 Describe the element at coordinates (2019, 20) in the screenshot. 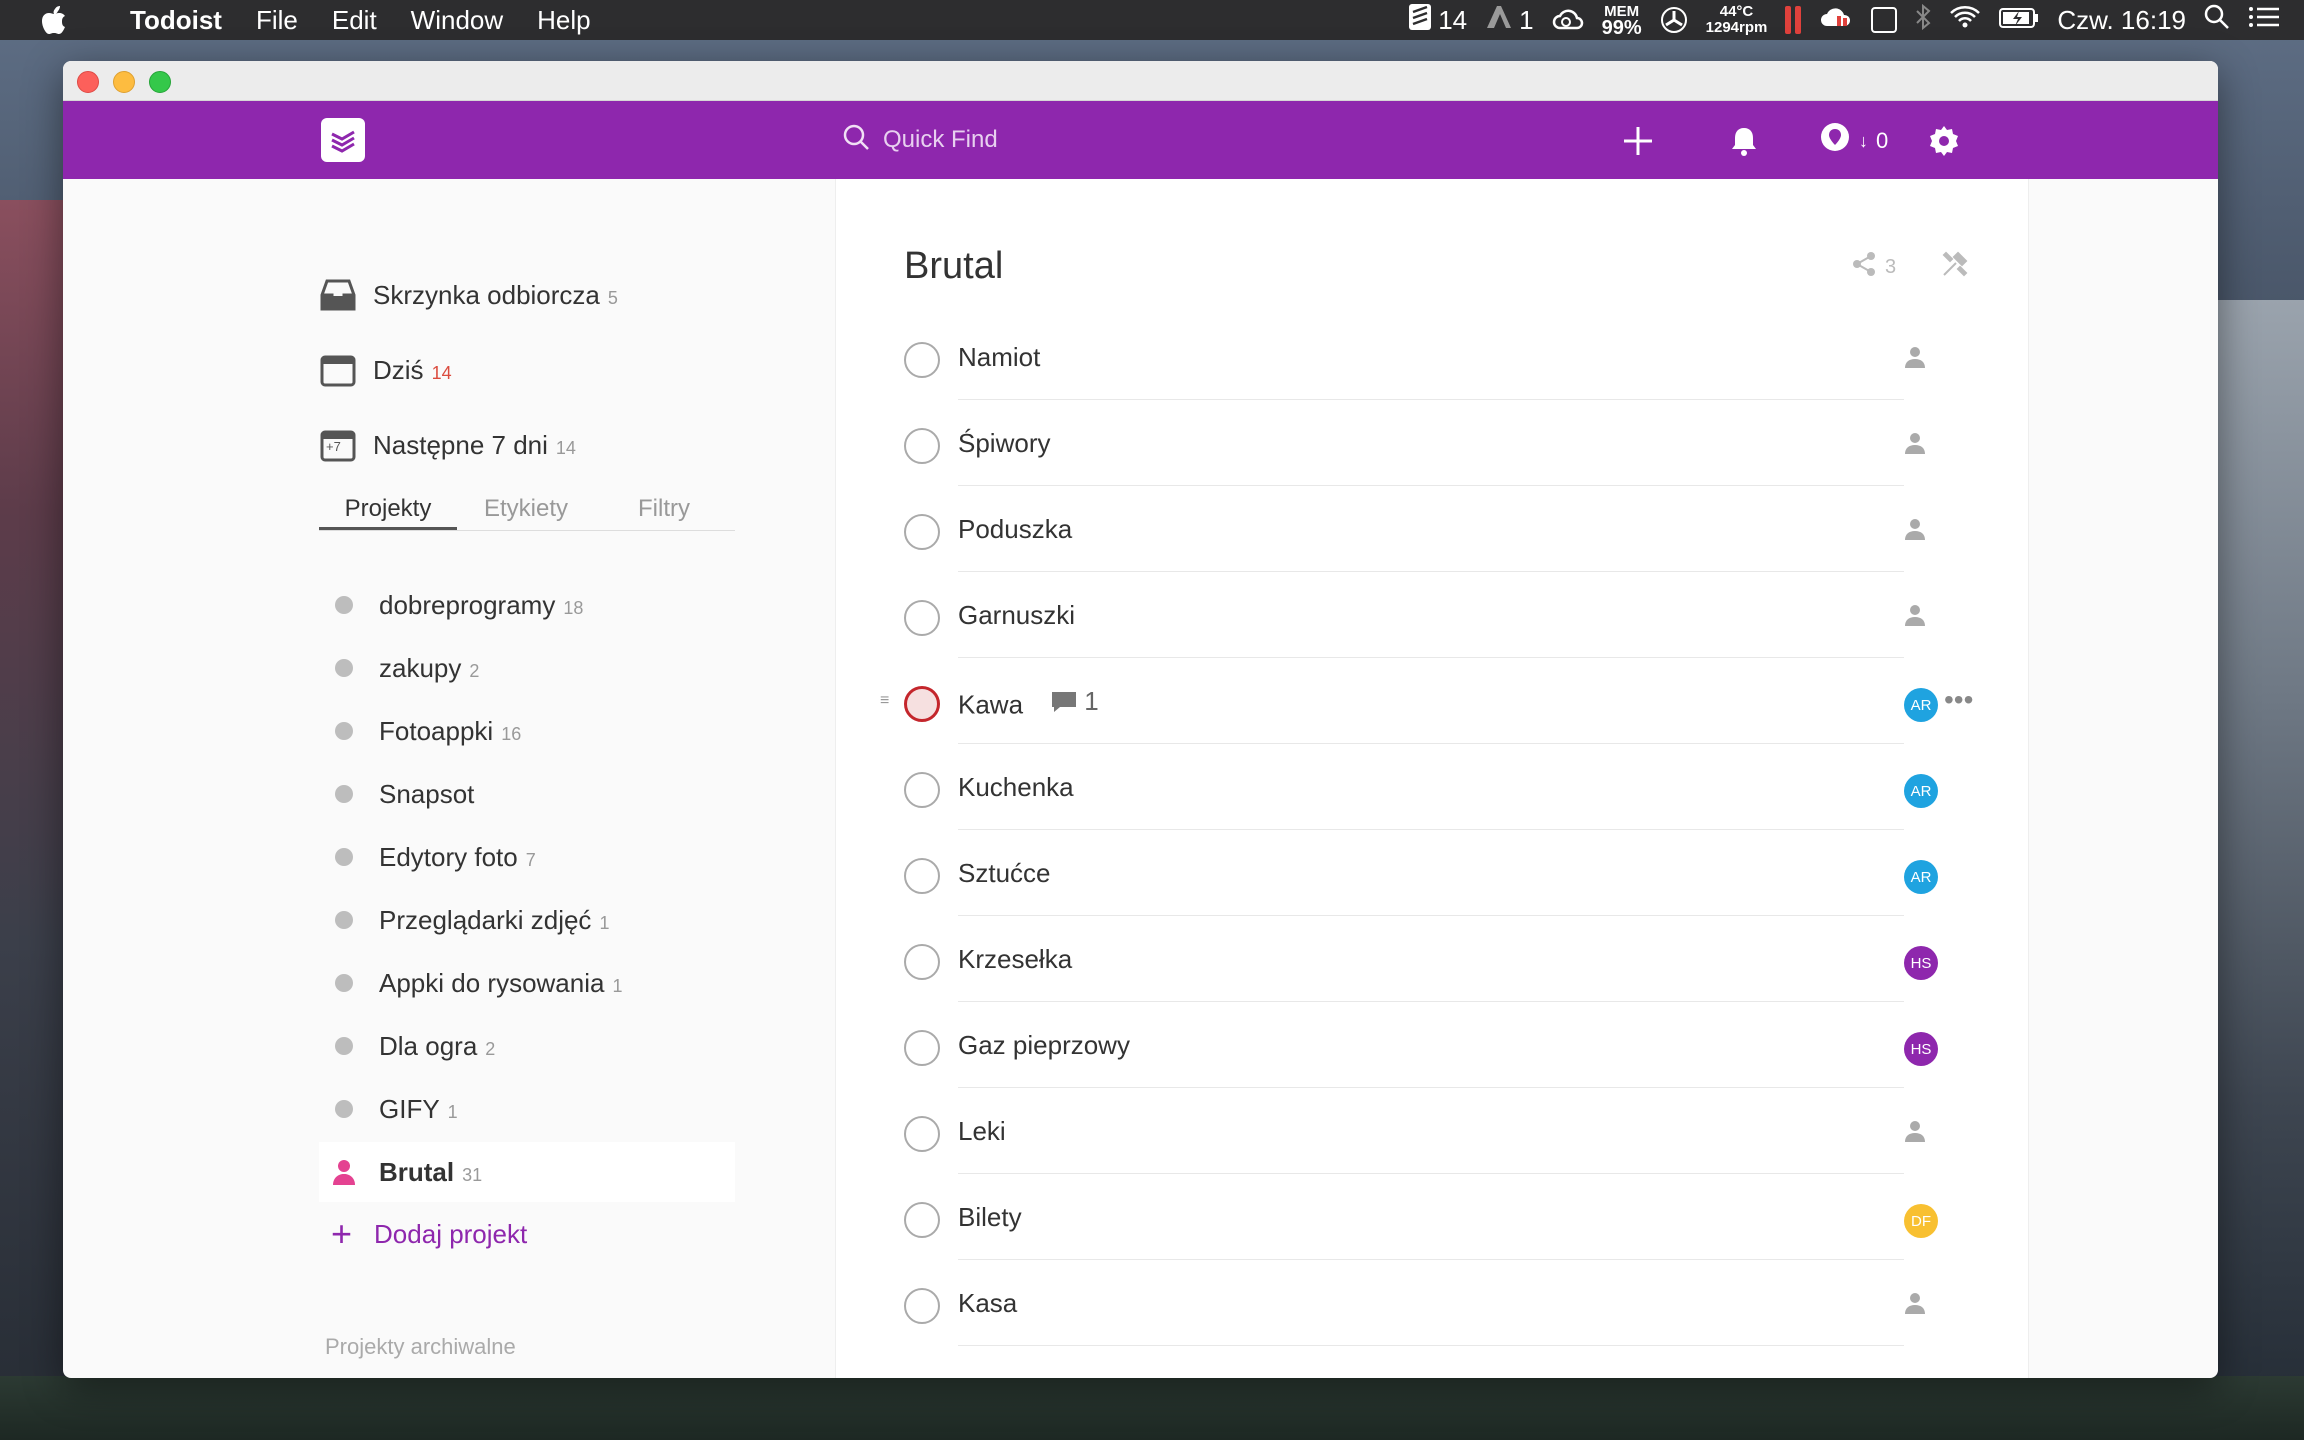

I see `battery-icon` at that location.